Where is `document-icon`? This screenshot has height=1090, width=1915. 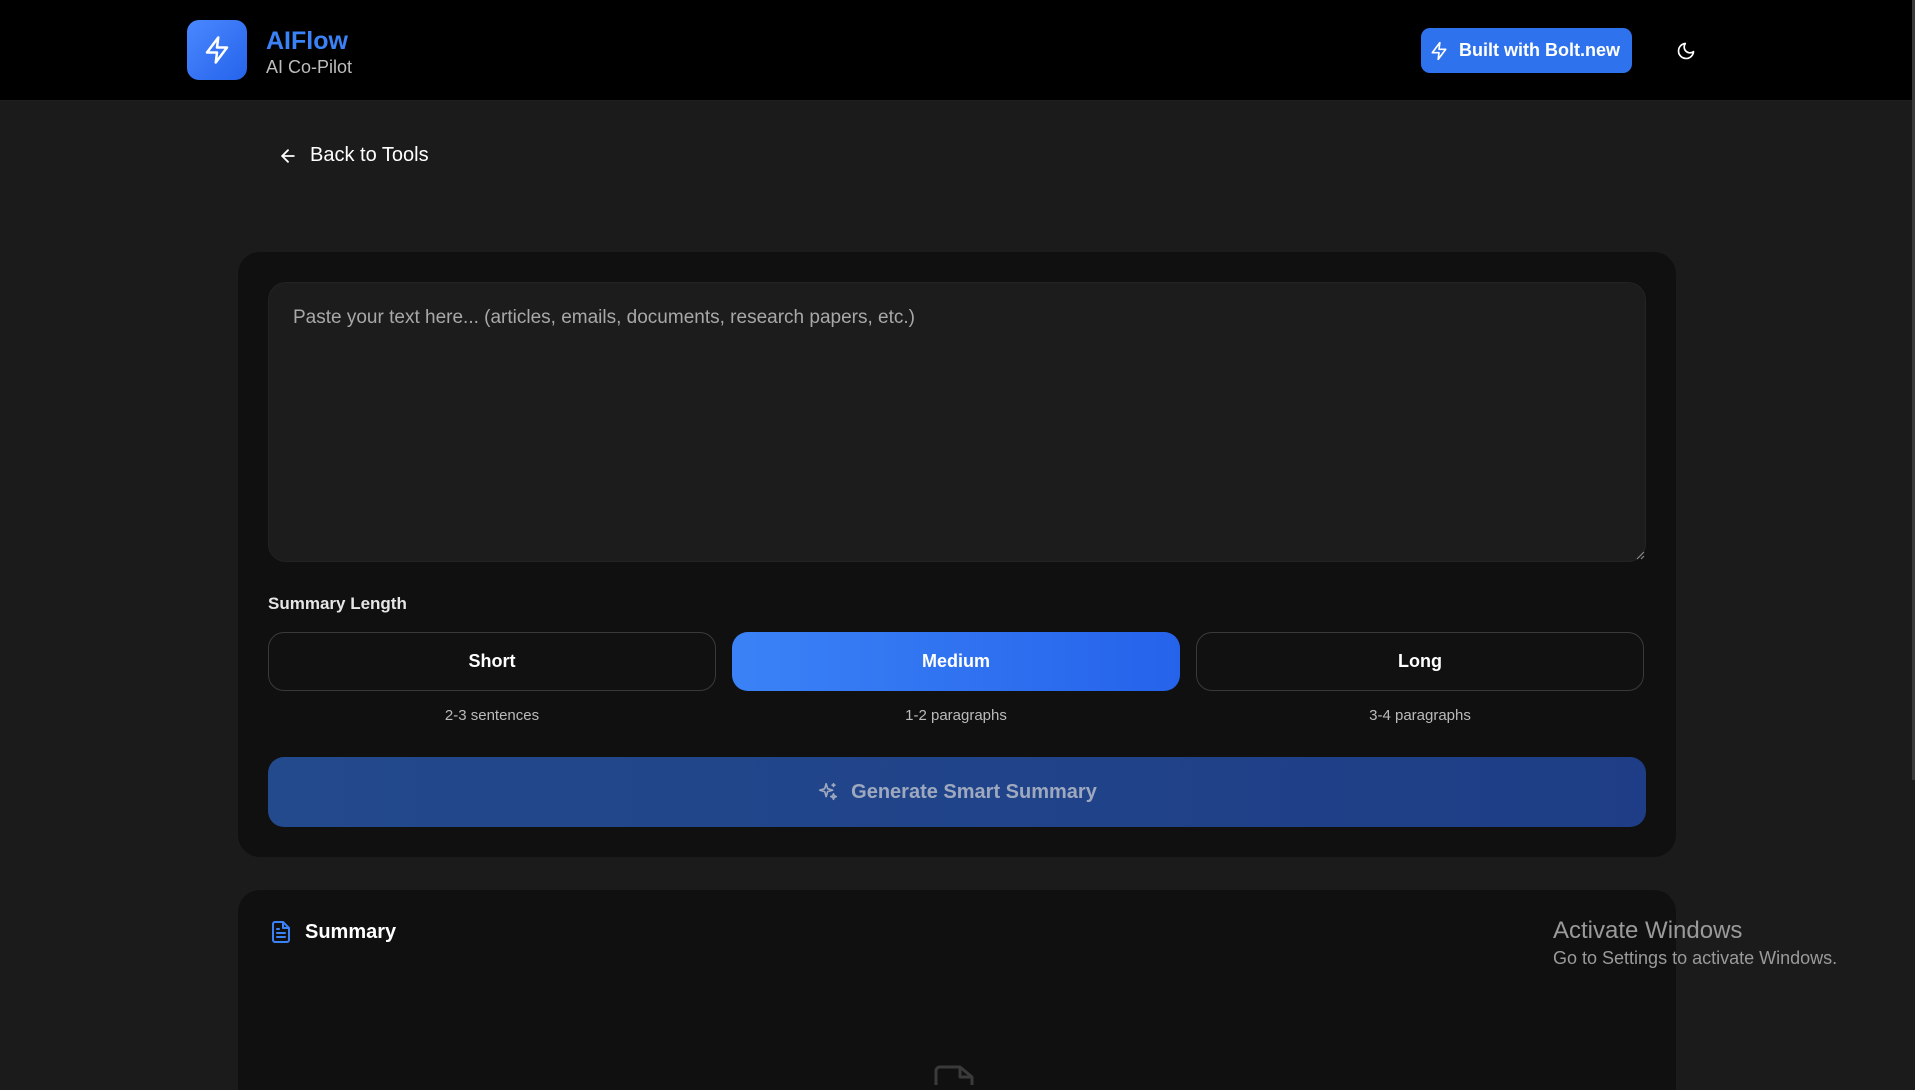 document-icon is located at coordinates (281, 932).